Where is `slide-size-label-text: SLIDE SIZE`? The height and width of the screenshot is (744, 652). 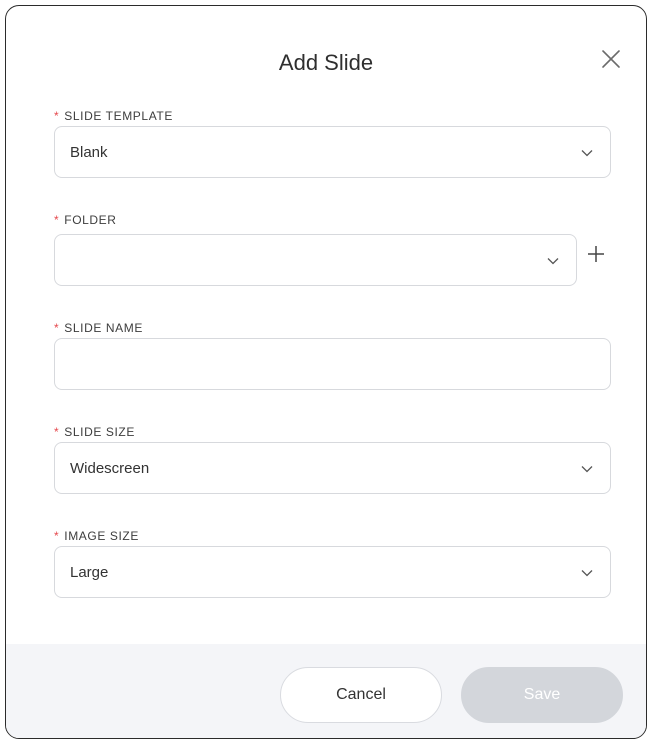 slide-size-label-text: SLIDE SIZE is located at coordinates (99, 432).